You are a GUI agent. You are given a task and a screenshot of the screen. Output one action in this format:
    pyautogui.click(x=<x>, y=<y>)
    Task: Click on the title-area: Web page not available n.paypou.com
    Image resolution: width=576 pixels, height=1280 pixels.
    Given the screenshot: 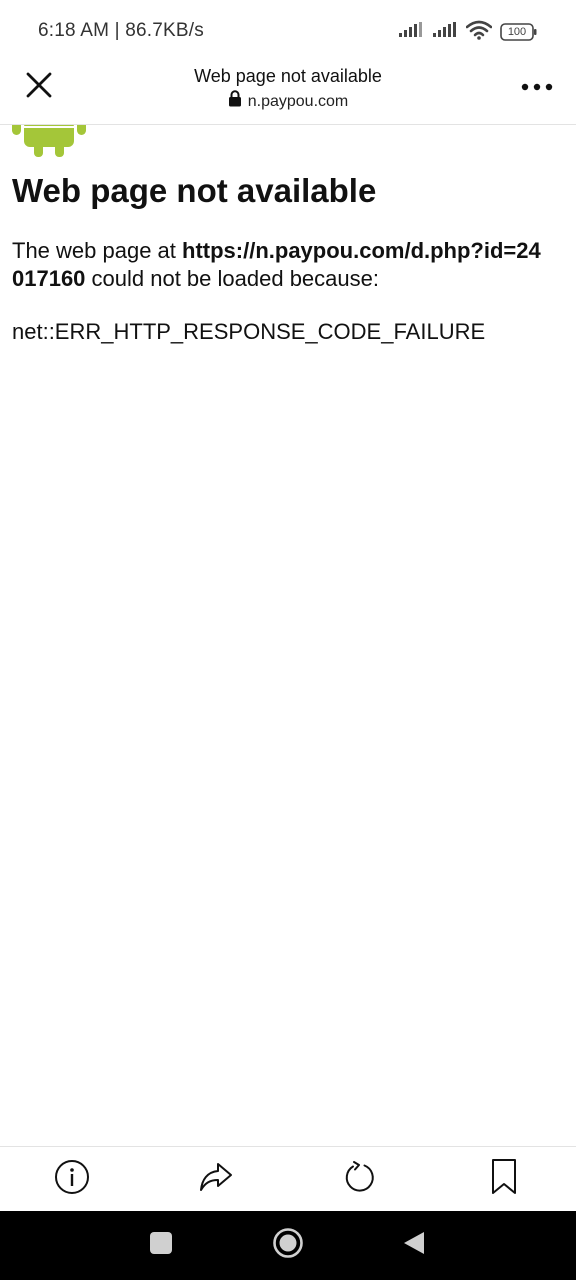 What is the action you would take?
    pyautogui.click(x=288, y=89)
    